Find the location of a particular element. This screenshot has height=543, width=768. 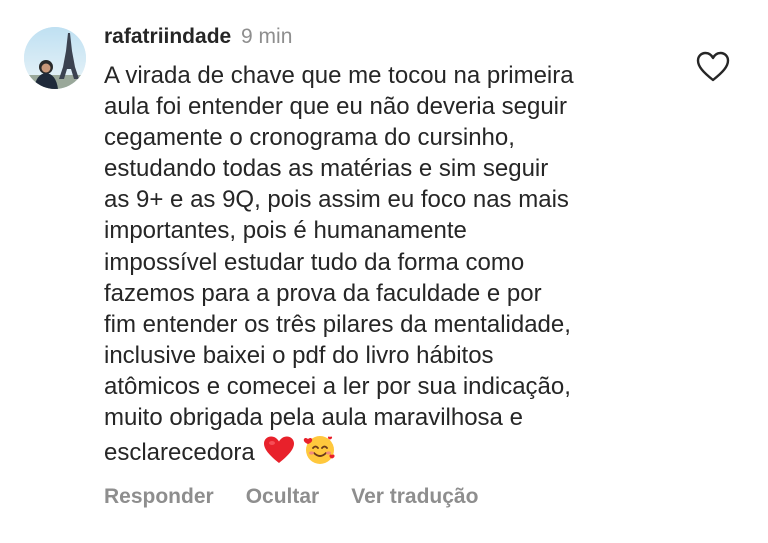

hide-button: Ocultar is located at coordinates (283, 496).